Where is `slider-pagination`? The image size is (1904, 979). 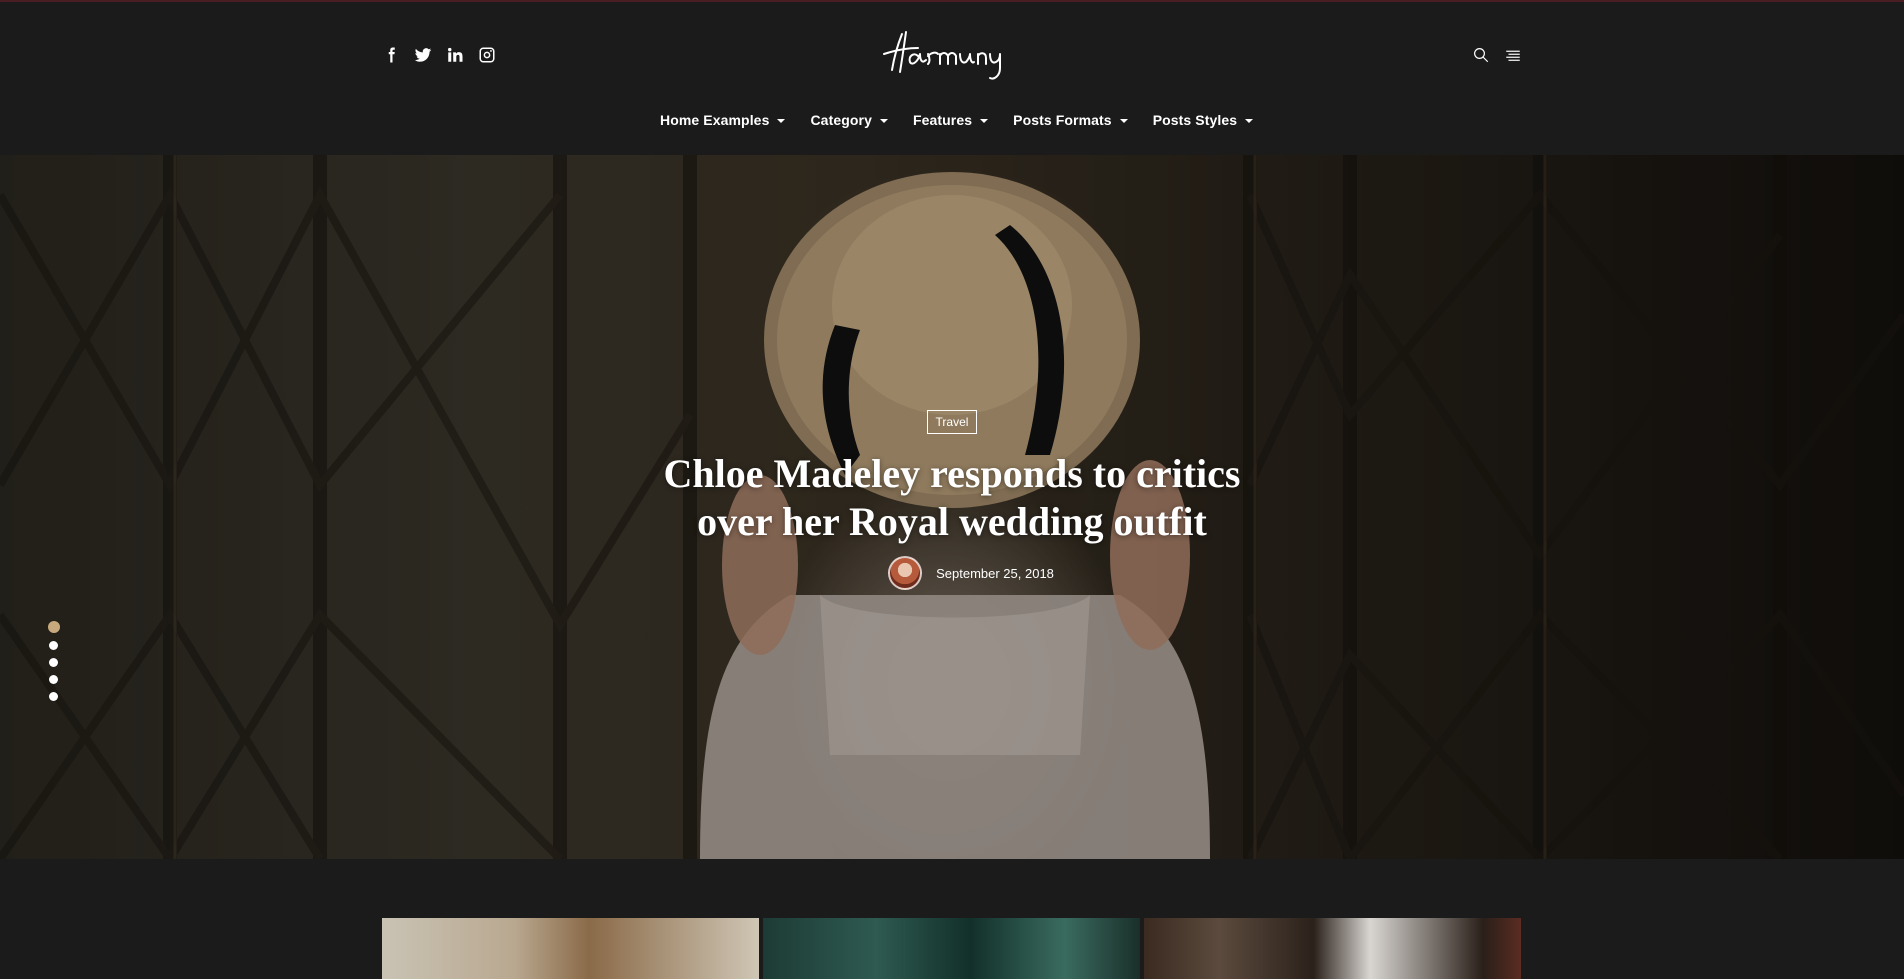 slider-pagination is located at coordinates (53, 661).